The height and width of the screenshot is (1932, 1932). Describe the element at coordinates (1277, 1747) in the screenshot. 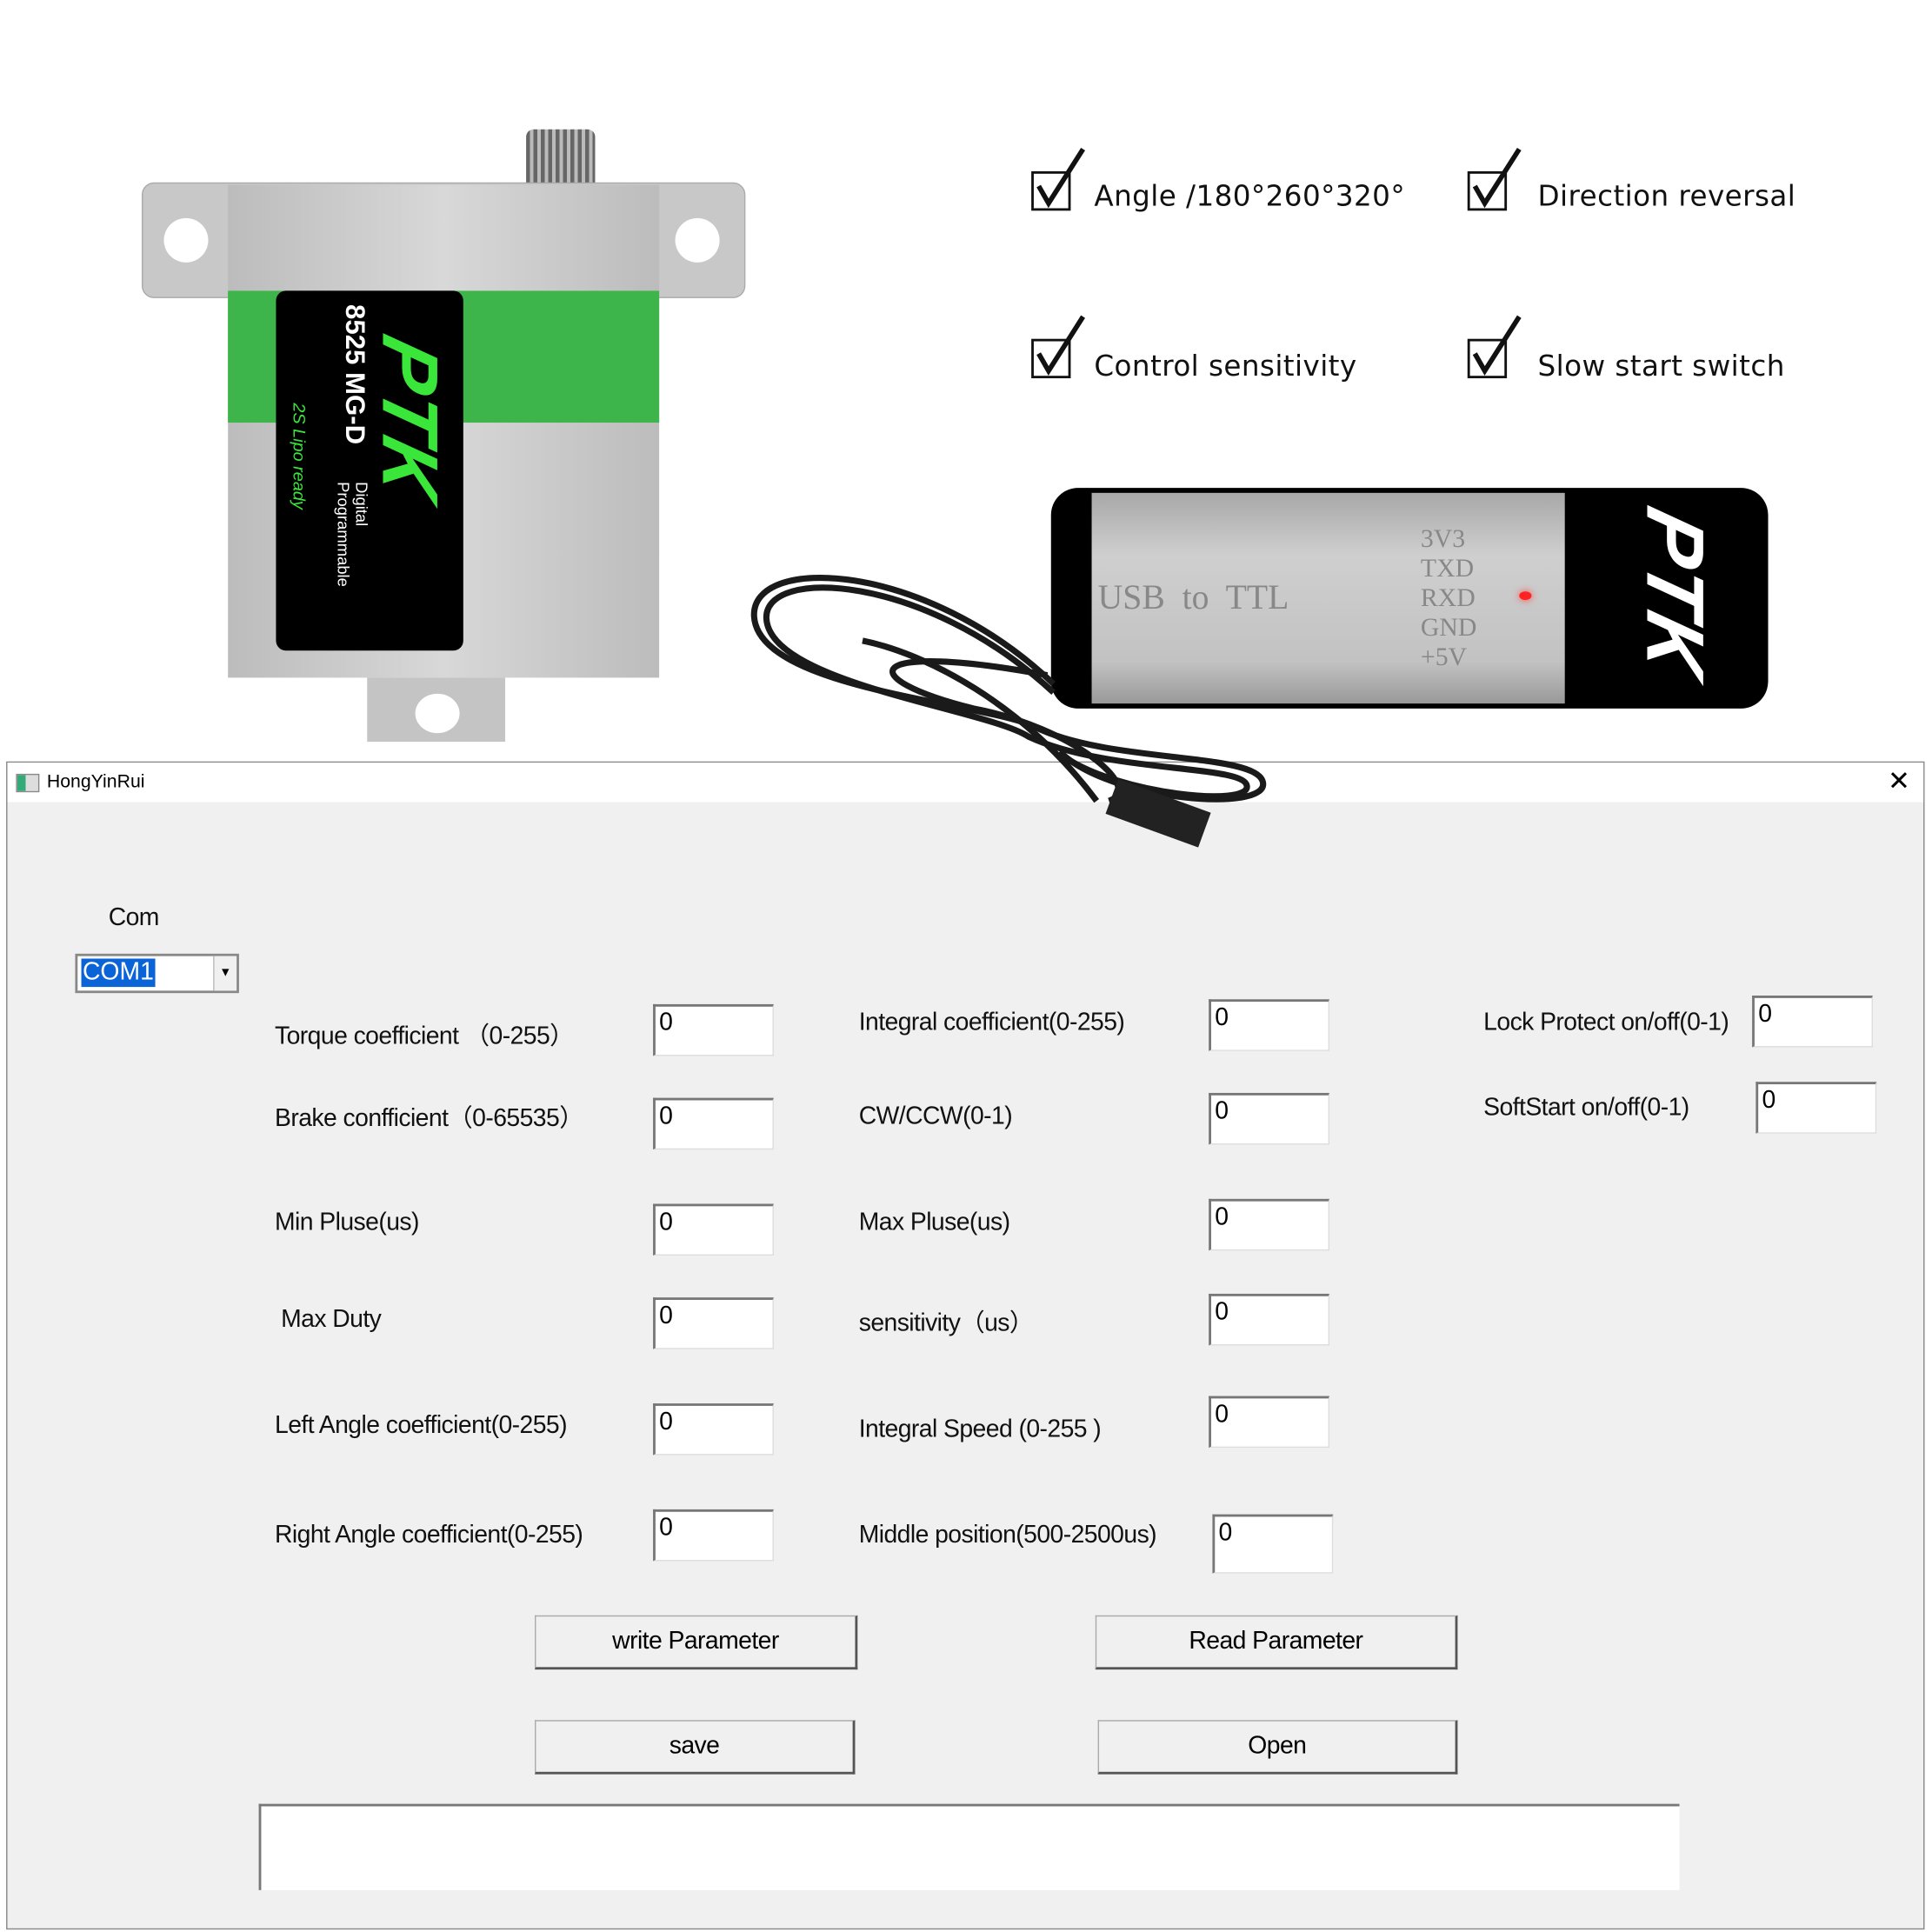

I see `open-button: Open` at that location.